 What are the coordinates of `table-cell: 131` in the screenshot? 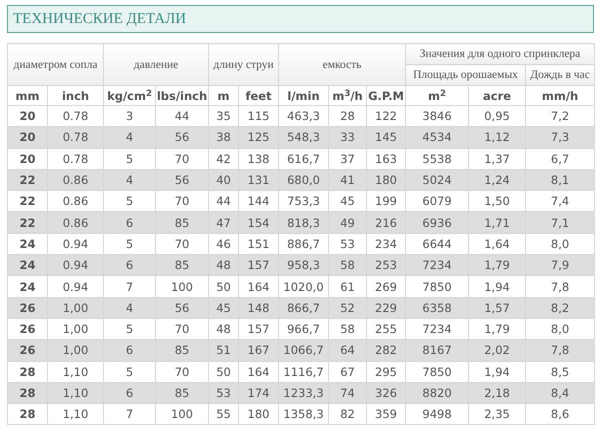 It's located at (258, 180).